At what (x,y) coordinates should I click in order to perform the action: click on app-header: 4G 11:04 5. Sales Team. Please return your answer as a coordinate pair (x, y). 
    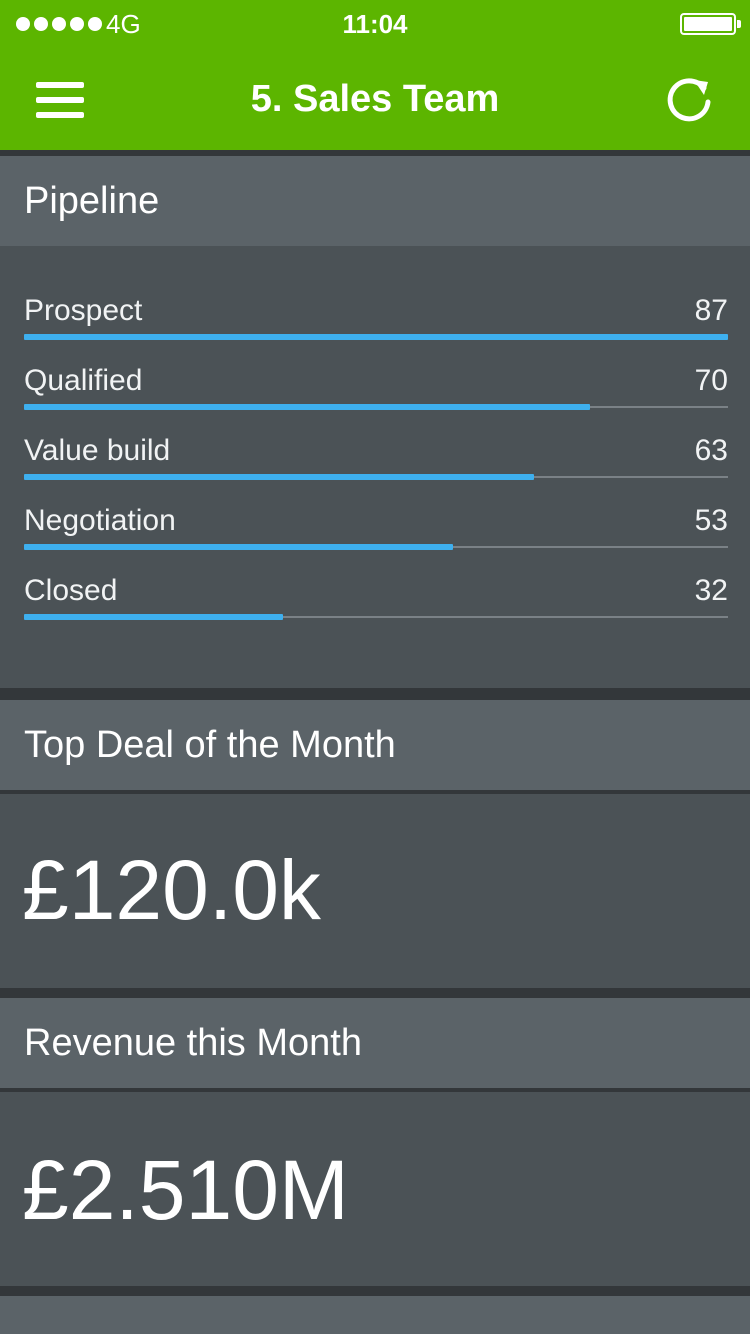
    Looking at the image, I should click on (375, 75).